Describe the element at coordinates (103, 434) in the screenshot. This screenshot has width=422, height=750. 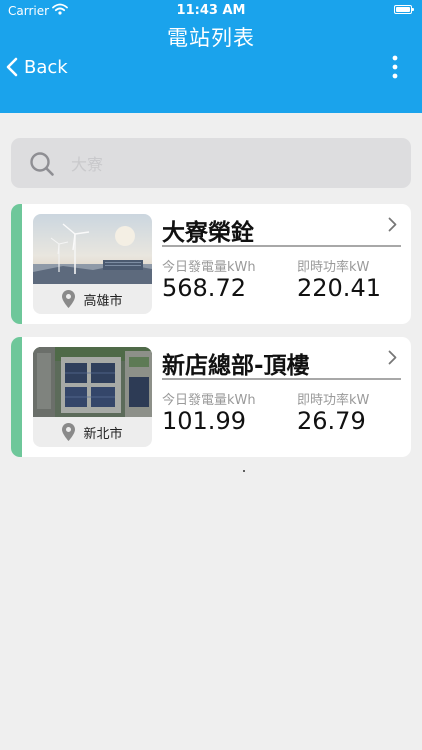
I see `station-city: 新北市` at that location.